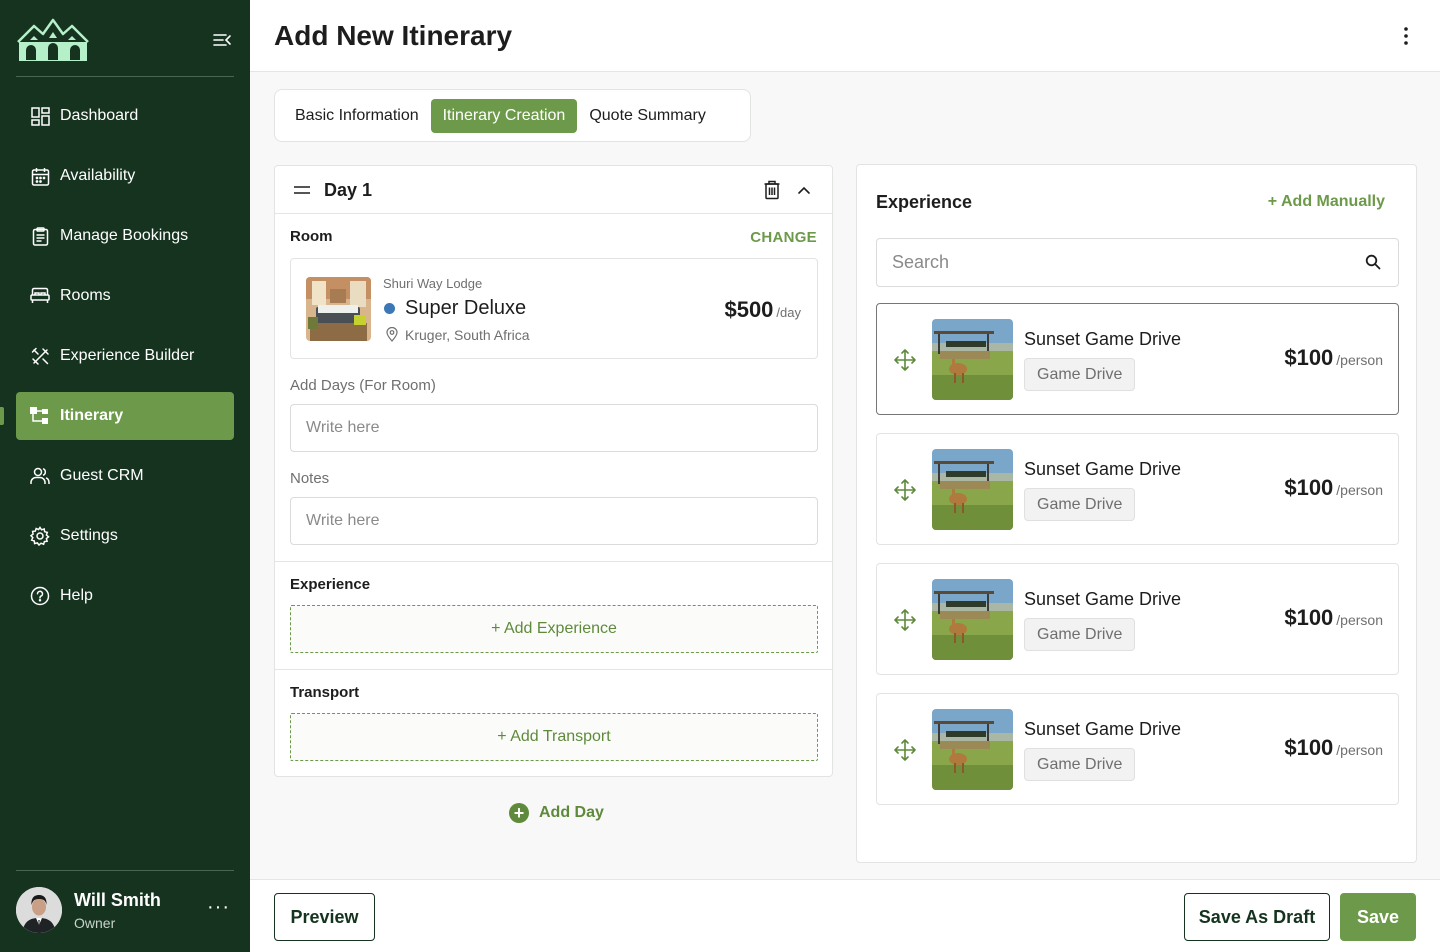 The width and height of the screenshot is (1440, 952). Describe the element at coordinates (310, 478) in the screenshot. I see `notes-label: Notes` at that location.